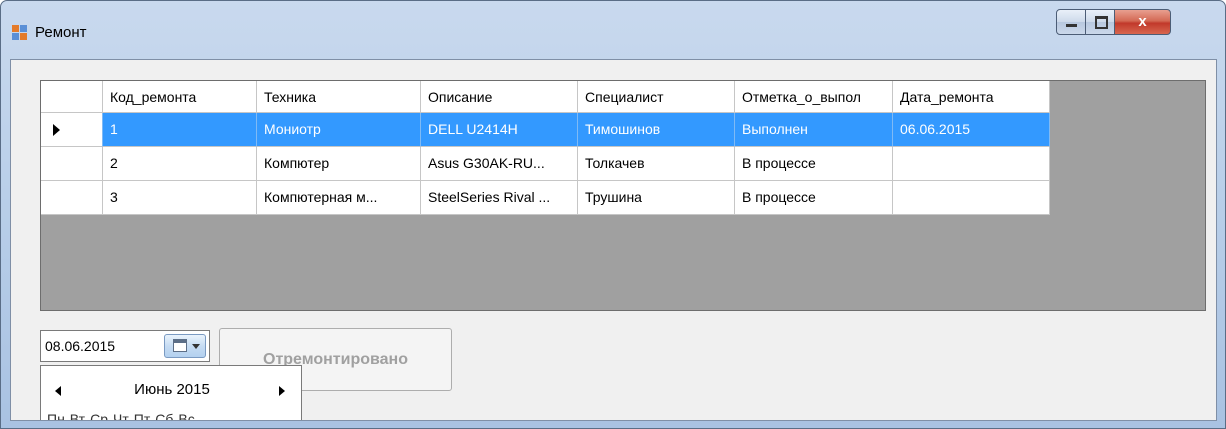 The width and height of the screenshot is (1226, 429). Describe the element at coordinates (971, 97) in the screenshot. I see `column-header-repair-date: Дата_ремонта` at that location.